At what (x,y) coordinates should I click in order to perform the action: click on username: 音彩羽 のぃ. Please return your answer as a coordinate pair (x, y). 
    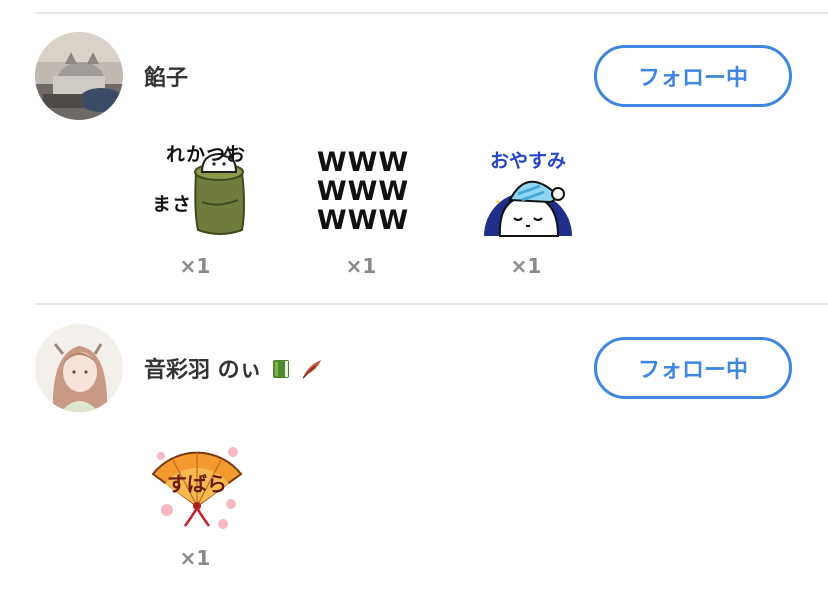
    Looking at the image, I should click on (233, 369).